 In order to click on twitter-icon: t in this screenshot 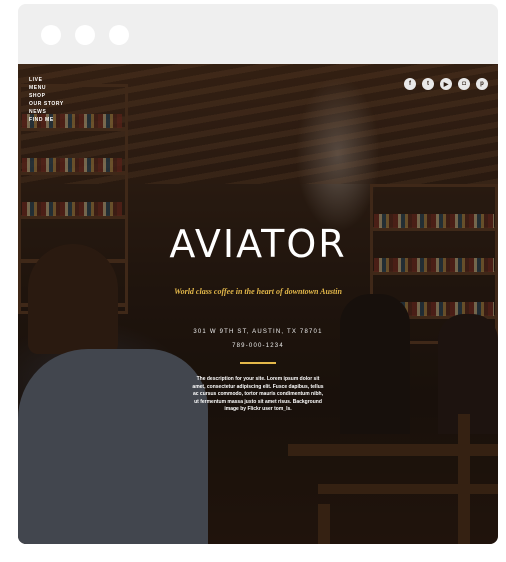, I will do `click(428, 84)`.